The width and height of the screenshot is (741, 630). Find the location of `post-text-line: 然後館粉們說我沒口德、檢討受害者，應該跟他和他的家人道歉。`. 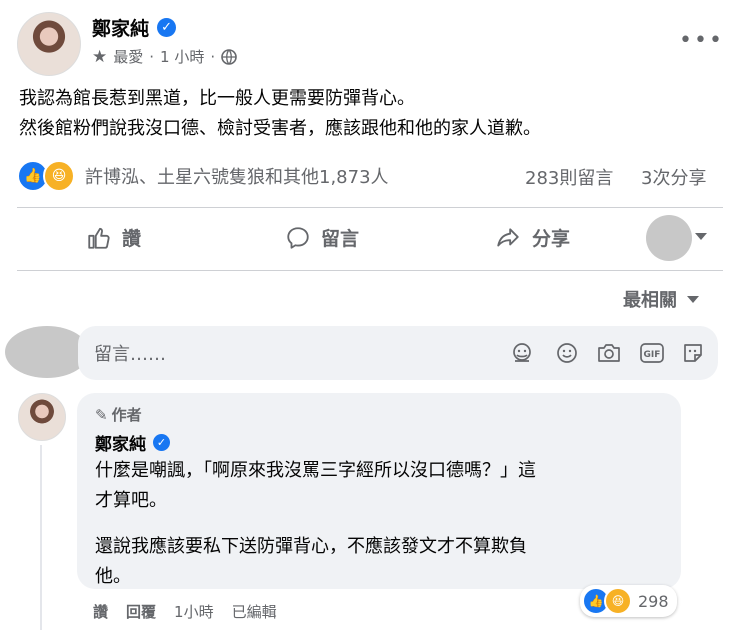

post-text-line: 然後館粉們說我沒口德、檢討受害者，應該跟他和他的家人道歉。 is located at coordinates (280, 128).